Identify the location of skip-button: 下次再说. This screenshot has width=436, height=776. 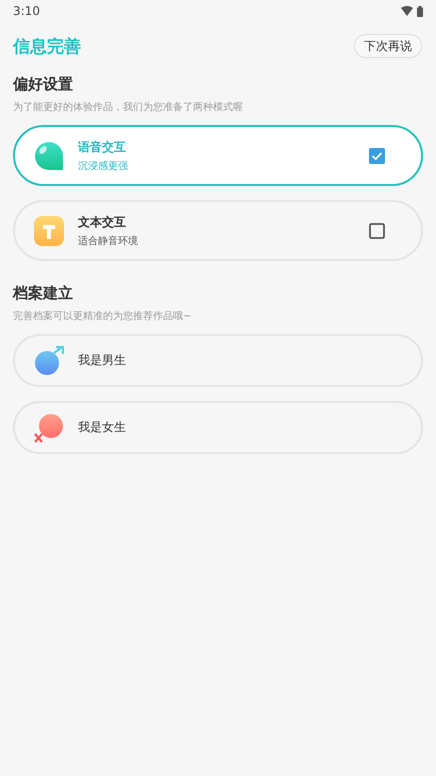
(388, 46).